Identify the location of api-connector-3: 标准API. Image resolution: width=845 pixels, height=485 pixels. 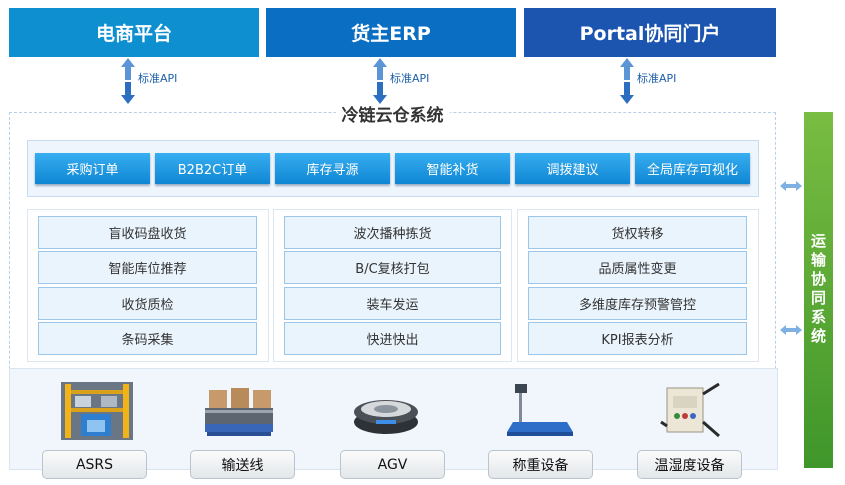
(648, 81).